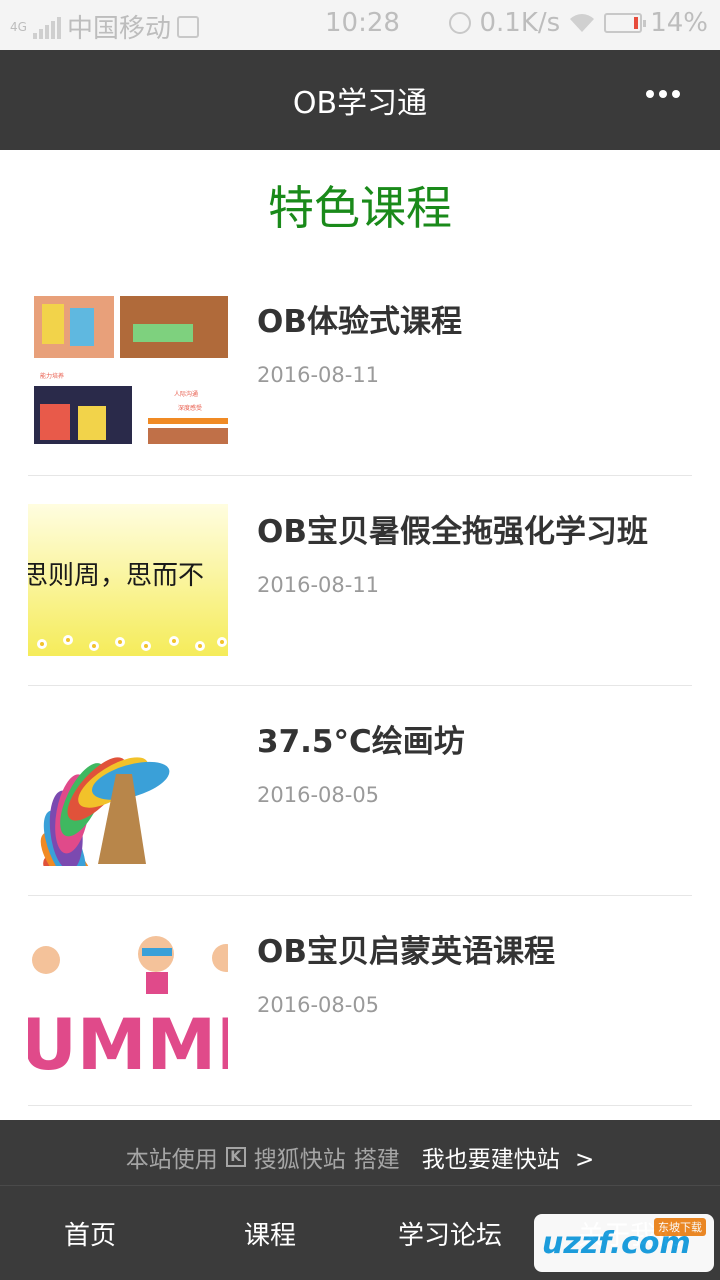 This screenshot has width=720, height=1280. What do you see at coordinates (663, 94) in the screenshot?
I see `more-dots-icon` at bounding box center [663, 94].